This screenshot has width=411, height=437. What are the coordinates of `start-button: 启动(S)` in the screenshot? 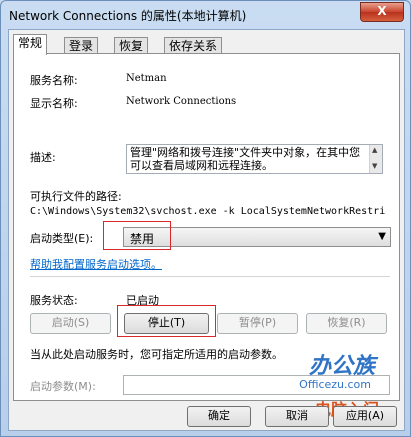 It's located at (70, 323).